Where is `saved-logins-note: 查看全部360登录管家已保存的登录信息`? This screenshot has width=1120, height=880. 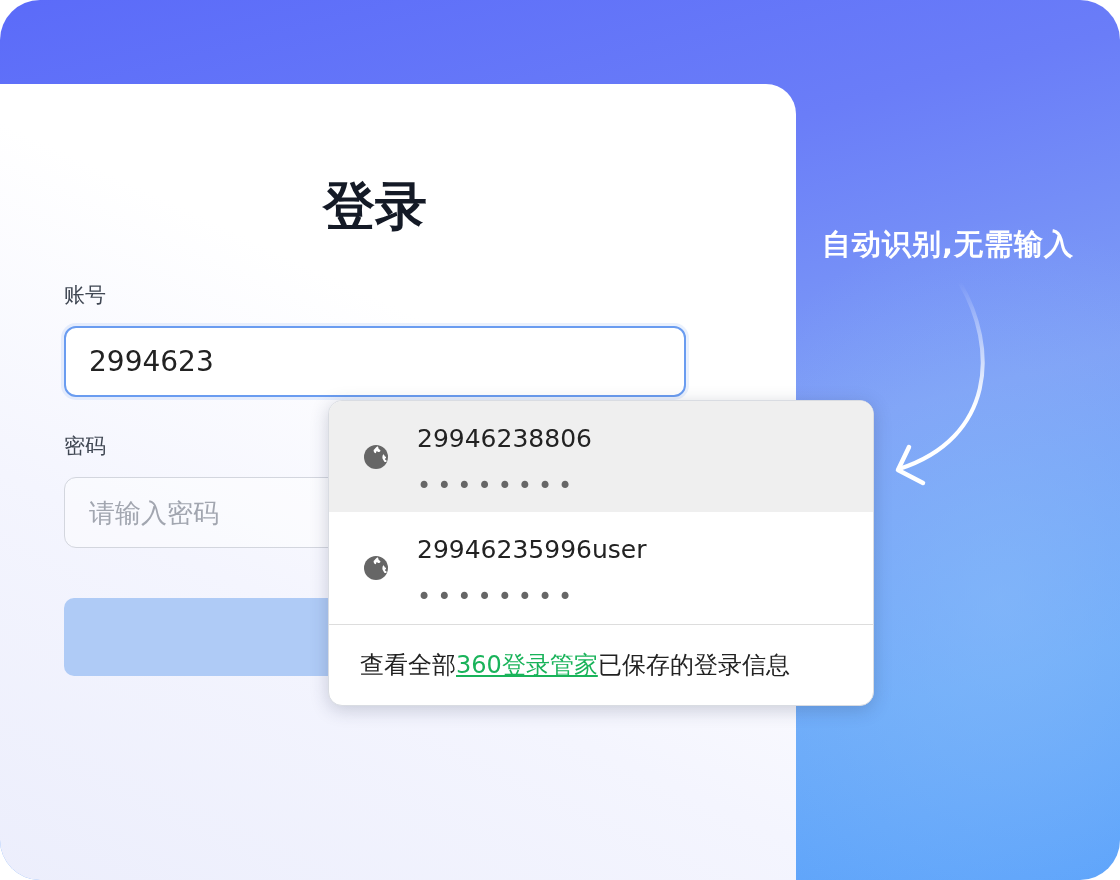
saved-logins-note: 查看全部360登录管家已保存的登录信息 is located at coordinates (575, 665).